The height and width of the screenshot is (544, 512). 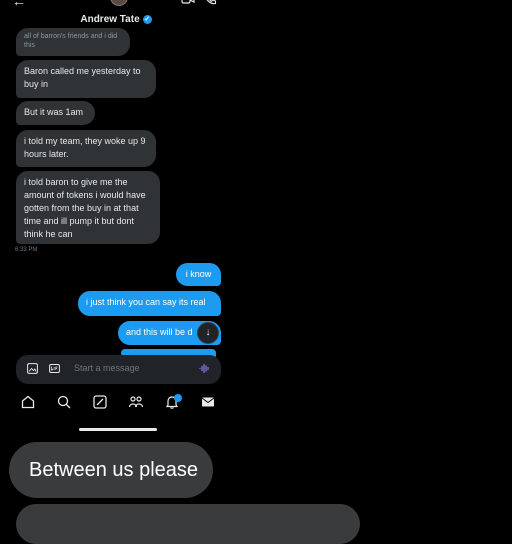 What do you see at coordinates (64, 402) in the screenshot?
I see `search-icon` at bounding box center [64, 402].